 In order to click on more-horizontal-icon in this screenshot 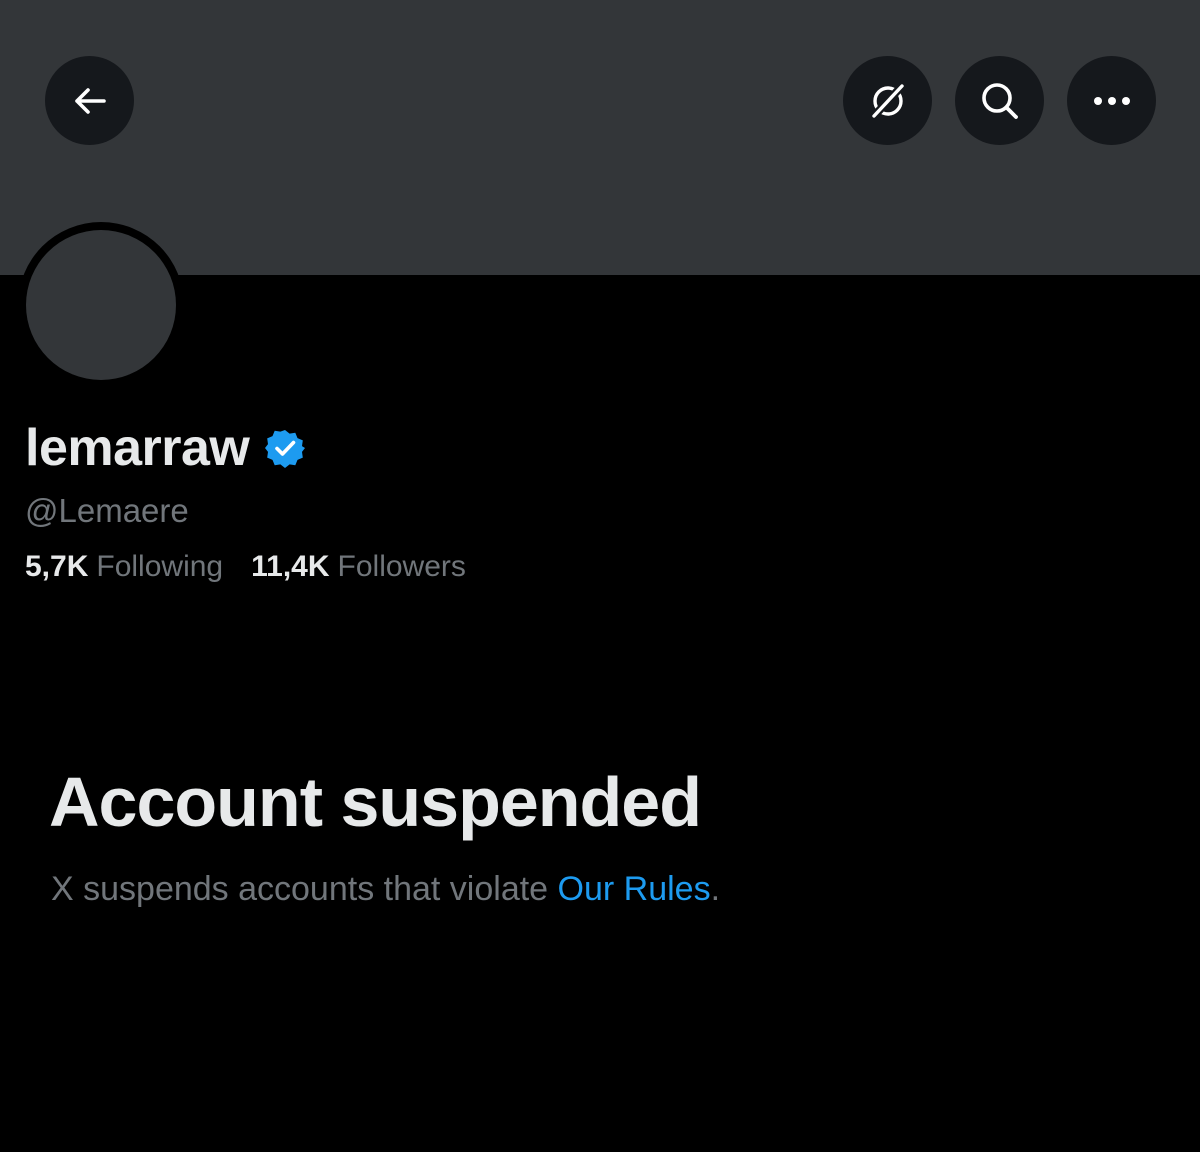, I will do `click(1111, 100)`.